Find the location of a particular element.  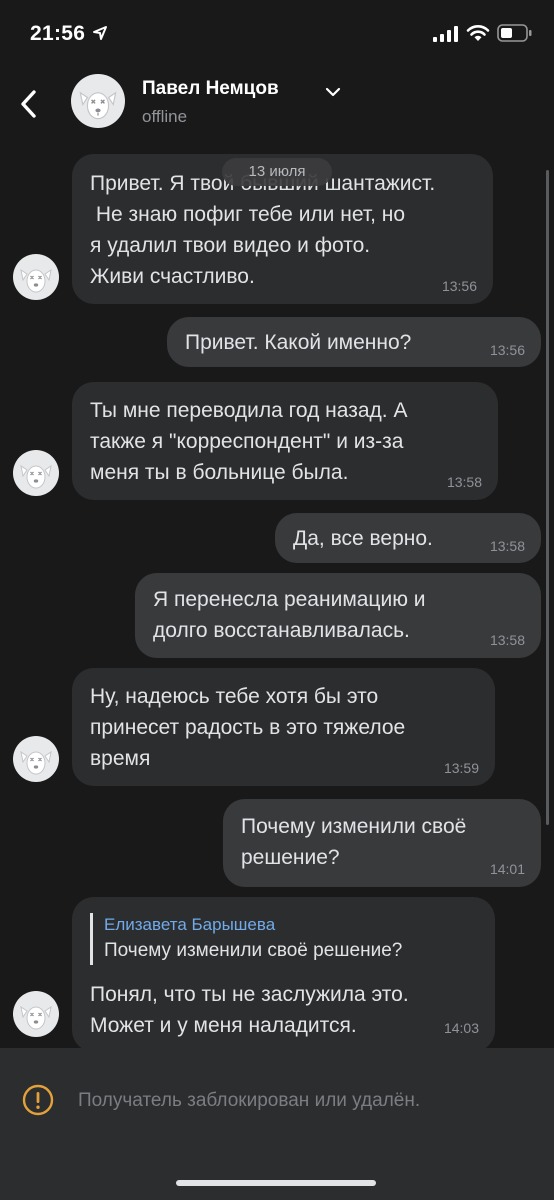

message-text: Да, все верно. is located at coordinates (363, 538).